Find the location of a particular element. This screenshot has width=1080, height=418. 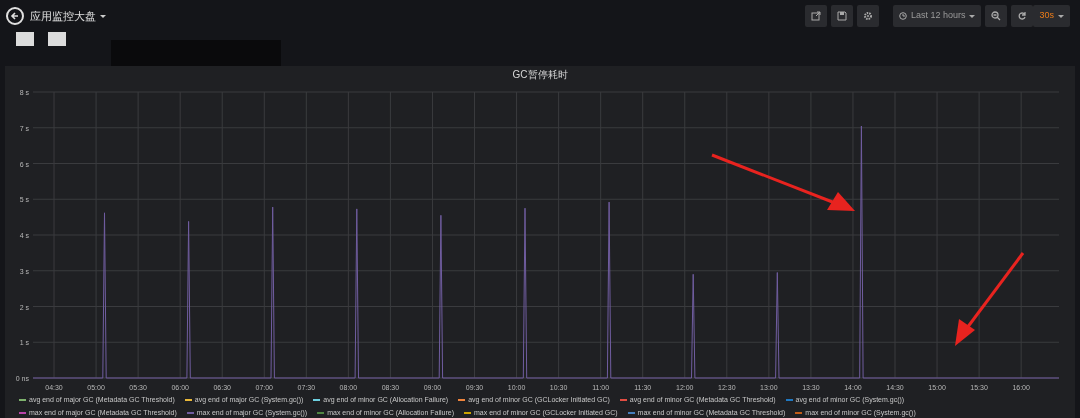

settings-icon is located at coordinates (867, 16).